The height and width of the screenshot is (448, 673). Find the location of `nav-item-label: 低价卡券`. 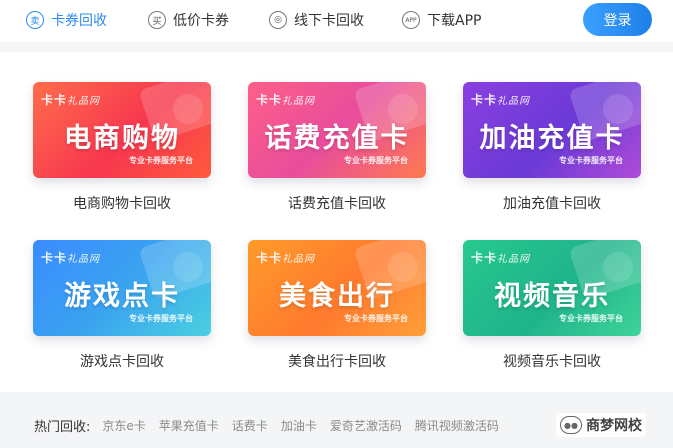

nav-item-label: 低价卡券 is located at coordinates (201, 21).